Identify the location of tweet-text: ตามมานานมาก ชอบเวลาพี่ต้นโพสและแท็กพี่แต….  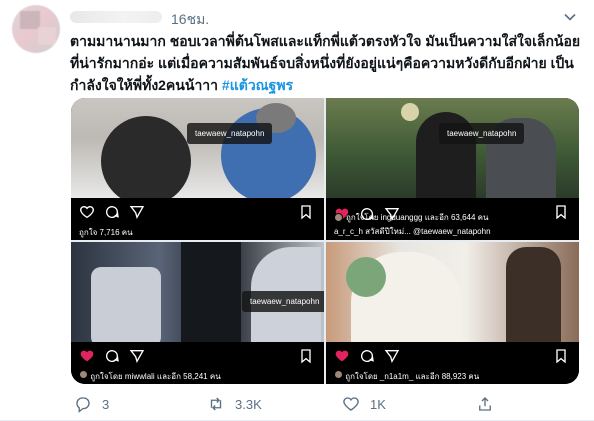
(327, 63).